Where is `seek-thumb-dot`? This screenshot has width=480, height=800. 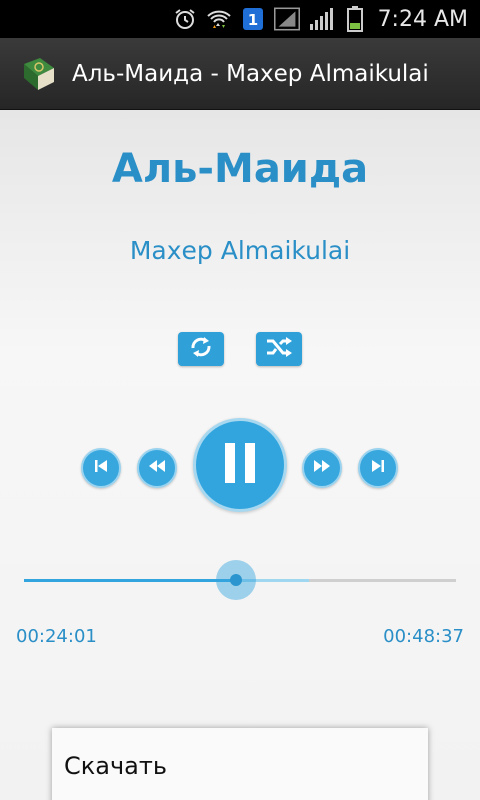
seek-thumb-dot is located at coordinates (235, 580).